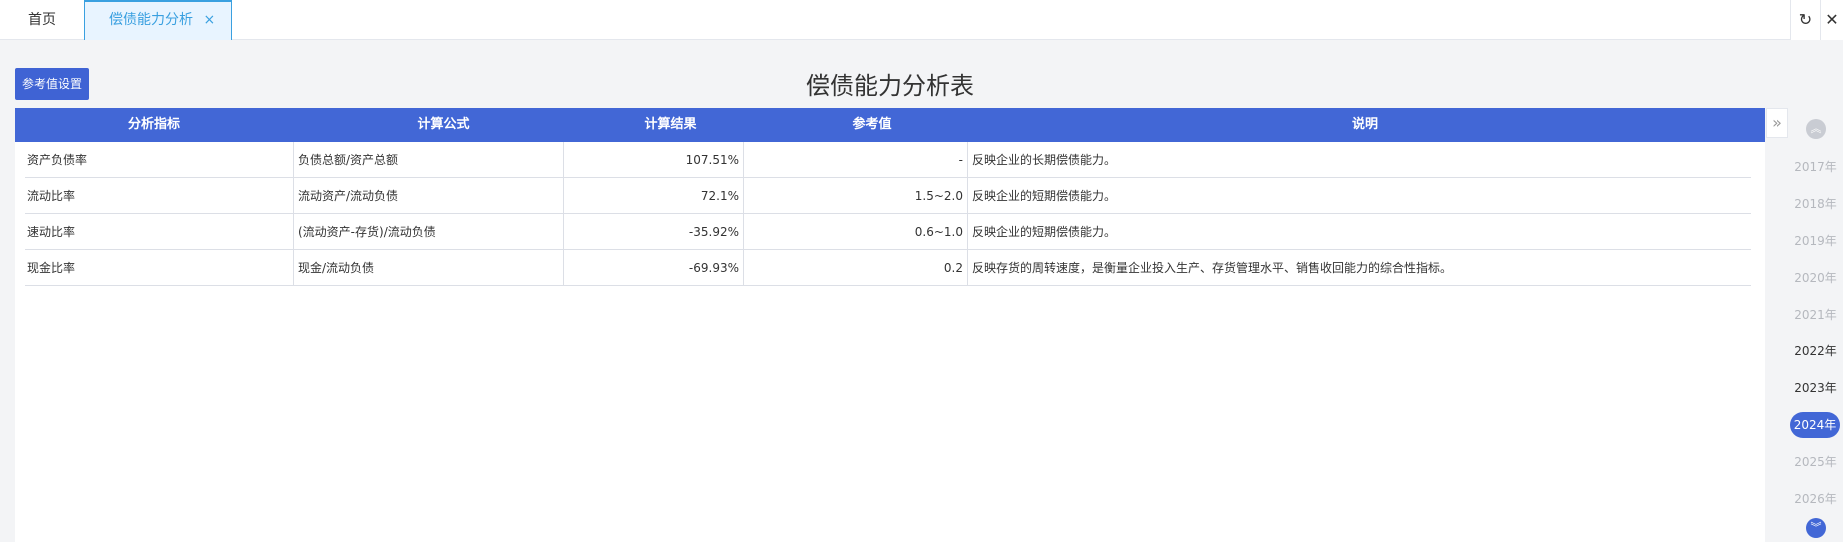 Image resolution: width=1843 pixels, height=542 pixels. What do you see at coordinates (653, 196) in the screenshot?
I see `cell-result: 72.1%` at bounding box center [653, 196].